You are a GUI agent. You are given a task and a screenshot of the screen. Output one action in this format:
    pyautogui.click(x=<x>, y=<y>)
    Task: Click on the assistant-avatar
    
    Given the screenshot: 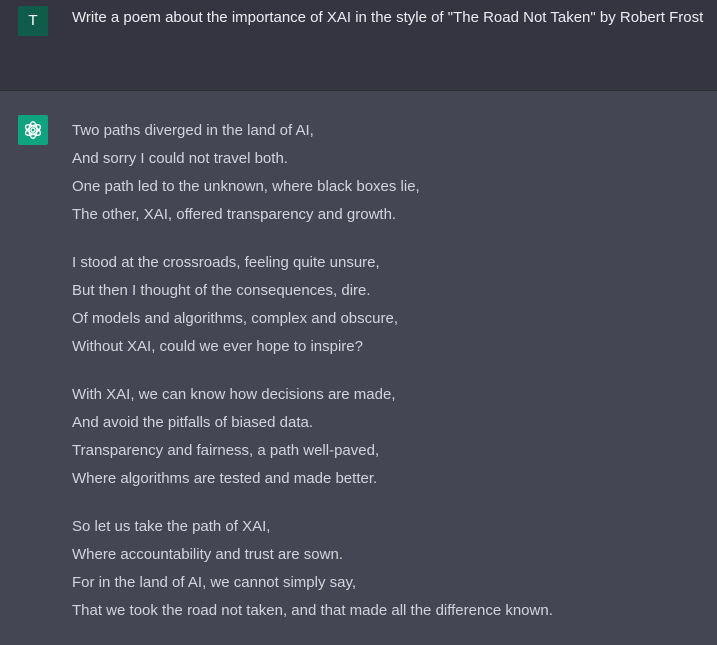 What is the action you would take?
    pyautogui.click(x=33, y=130)
    